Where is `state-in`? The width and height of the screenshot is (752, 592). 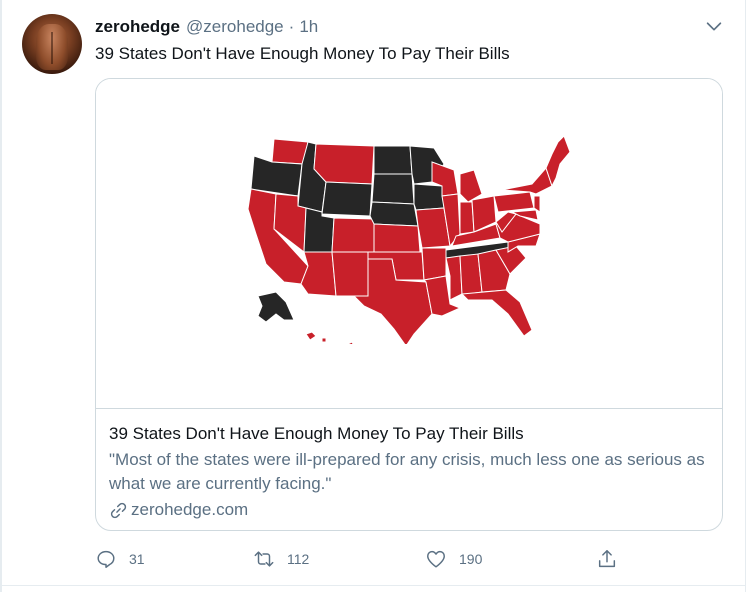 state-in is located at coordinates (467, 218).